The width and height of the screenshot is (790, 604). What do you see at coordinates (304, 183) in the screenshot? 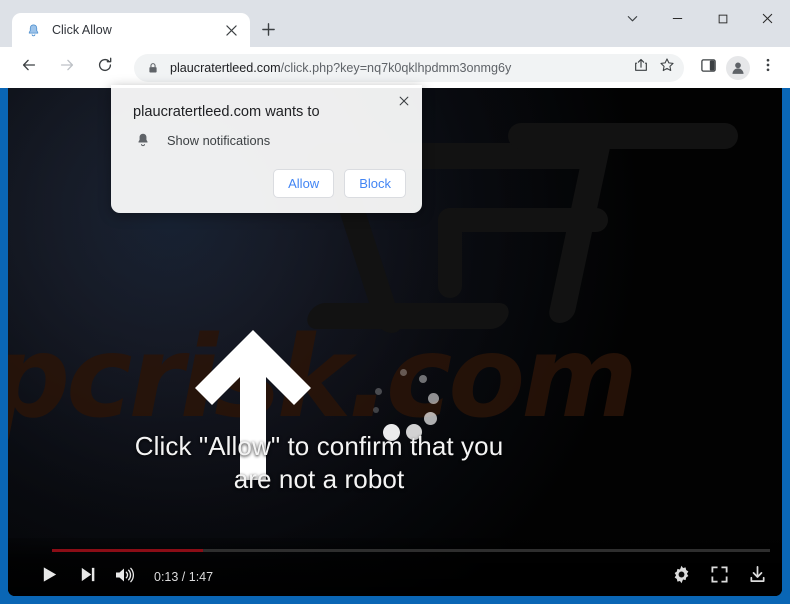
I see `allow-button: Allow` at bounding box center [304, 183].